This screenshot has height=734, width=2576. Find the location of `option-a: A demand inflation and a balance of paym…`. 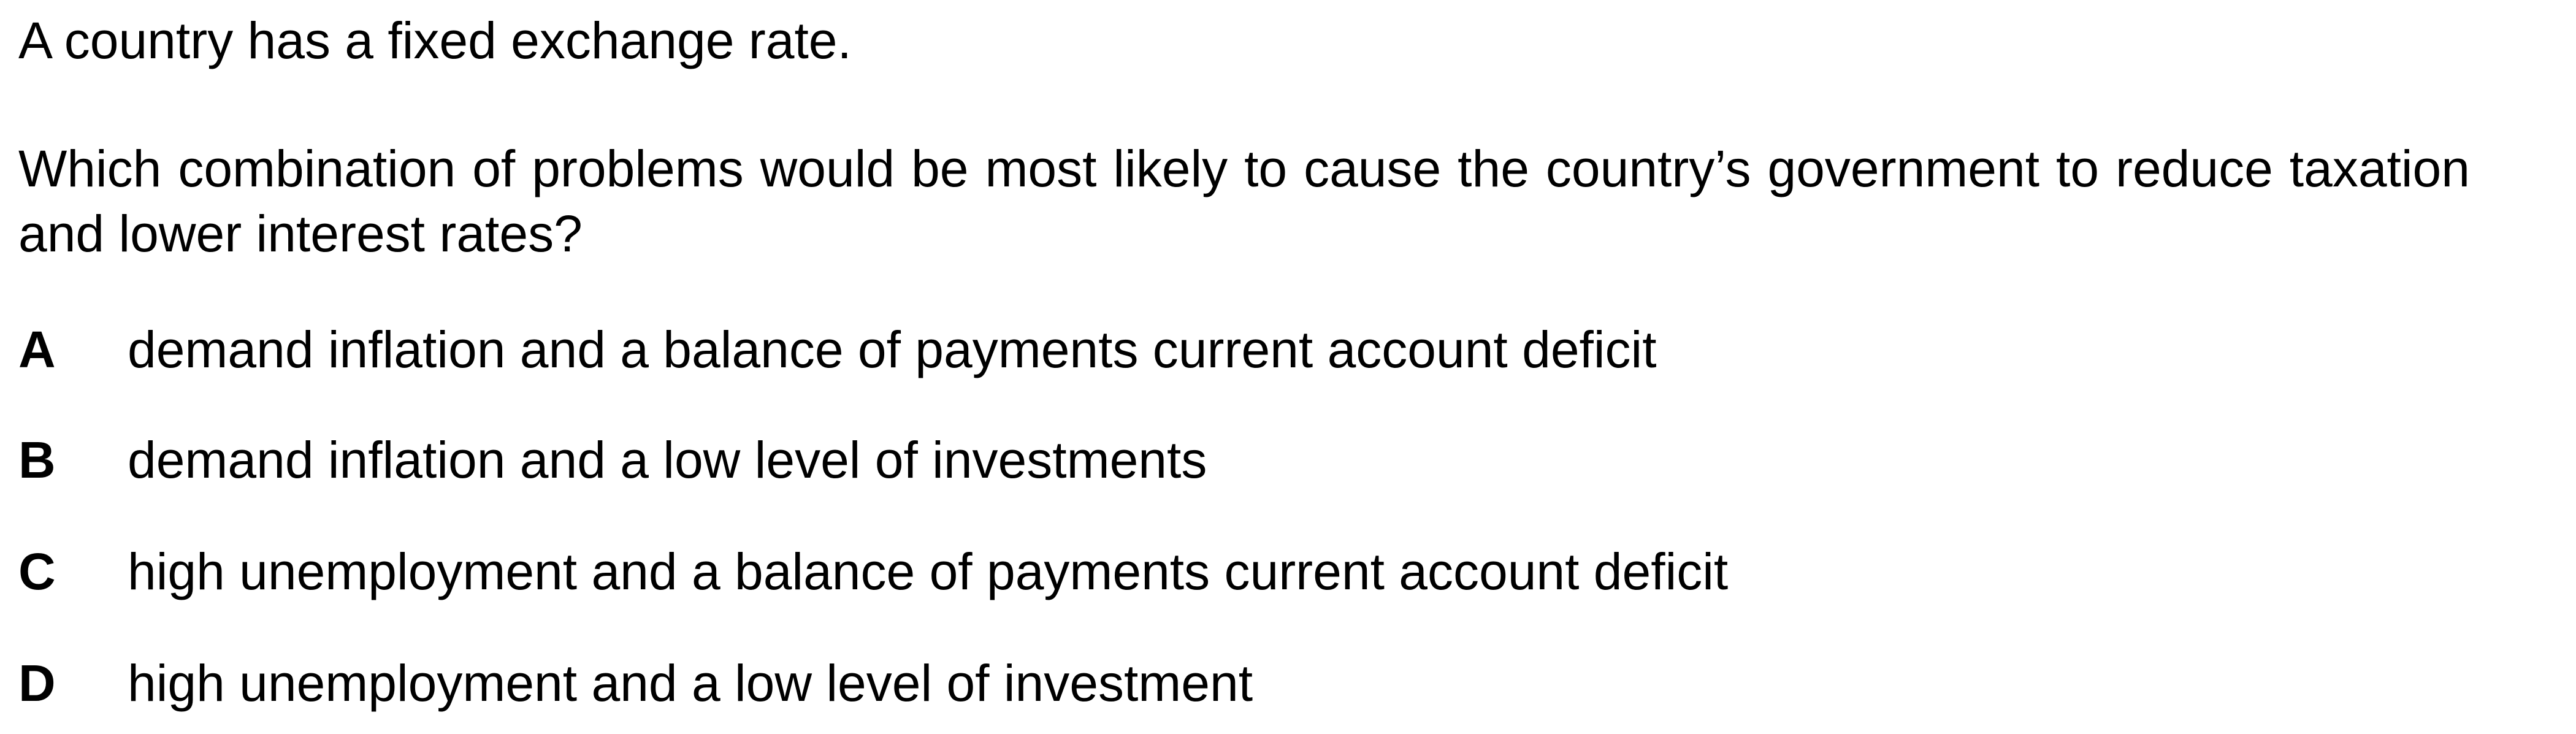

option-a: A demand inflation and a balance of paym… is located at coordinates (1275, 354).